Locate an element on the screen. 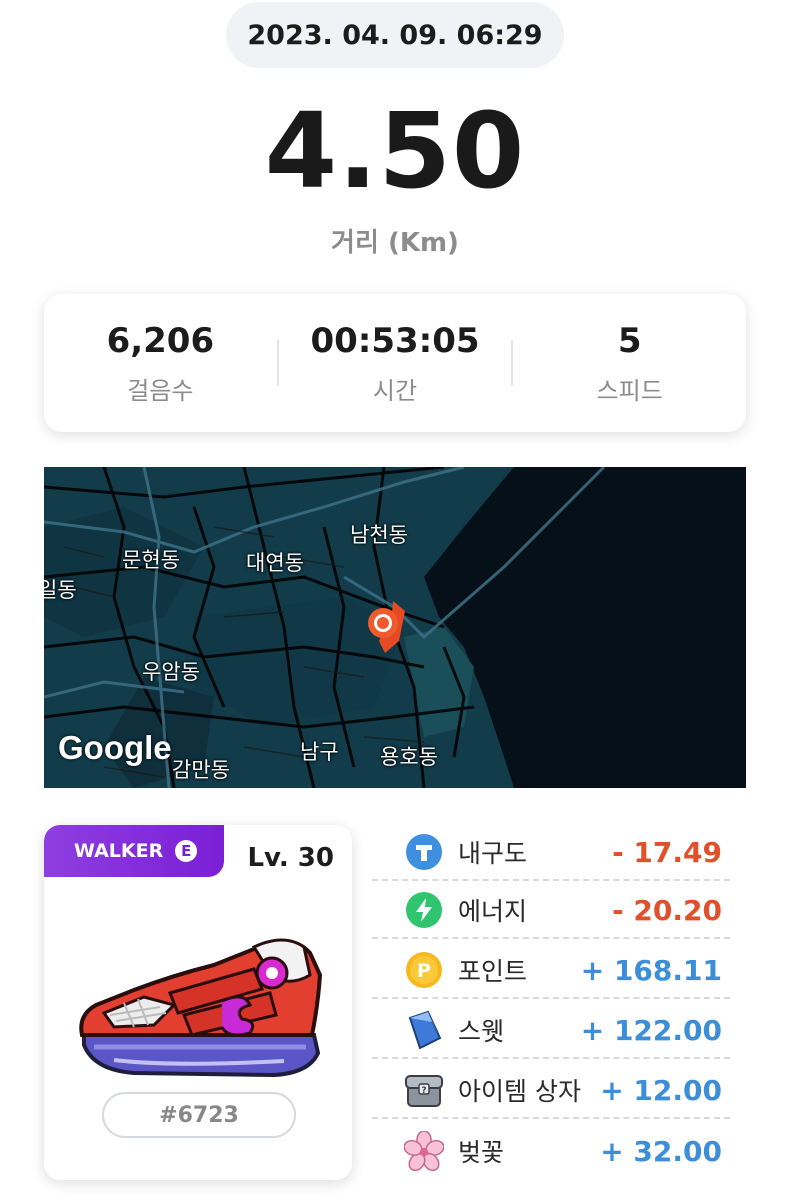  point-icon: P is located at coordinates (424, 970).